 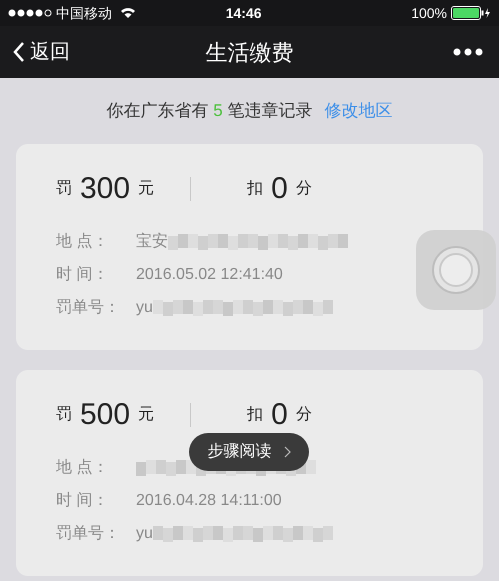 I want to click on carrier-name: 中国移动, so click(x=84, y=13).